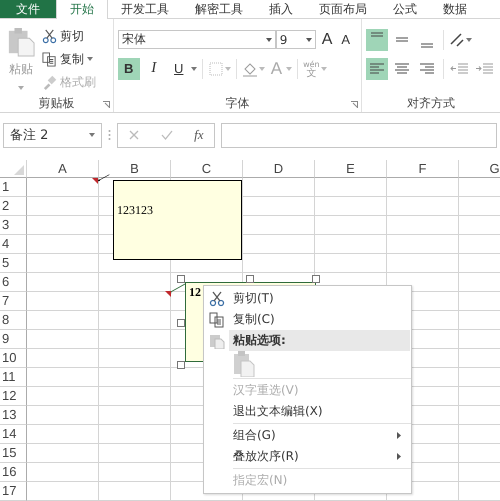 The height and width of the screenshot is (501, 500). What do you see at coordinates (261, 68) in the screenshot?
I see `fill-dropdown-icon` at bounding box center [261, 68].